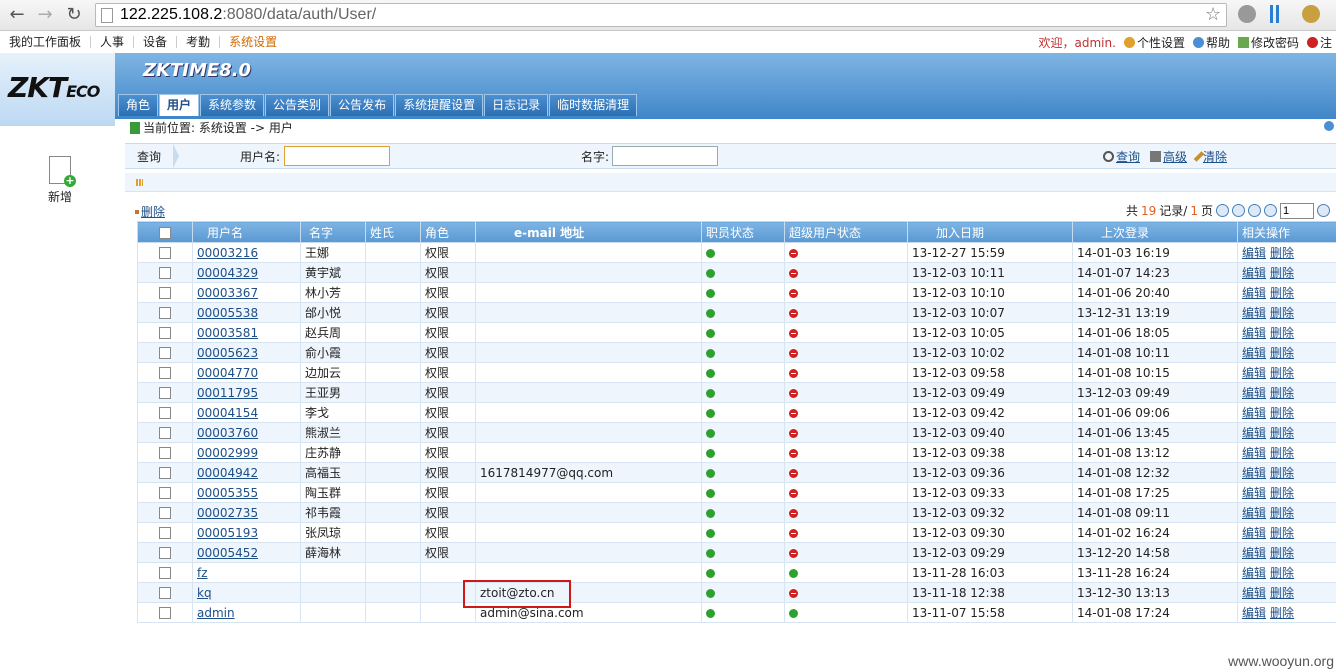 The height and width of the screenshot is (671, 1336). Describe the element at coordinates (448, 232) in the screenshot. I see `col-role: 角色` at that location.